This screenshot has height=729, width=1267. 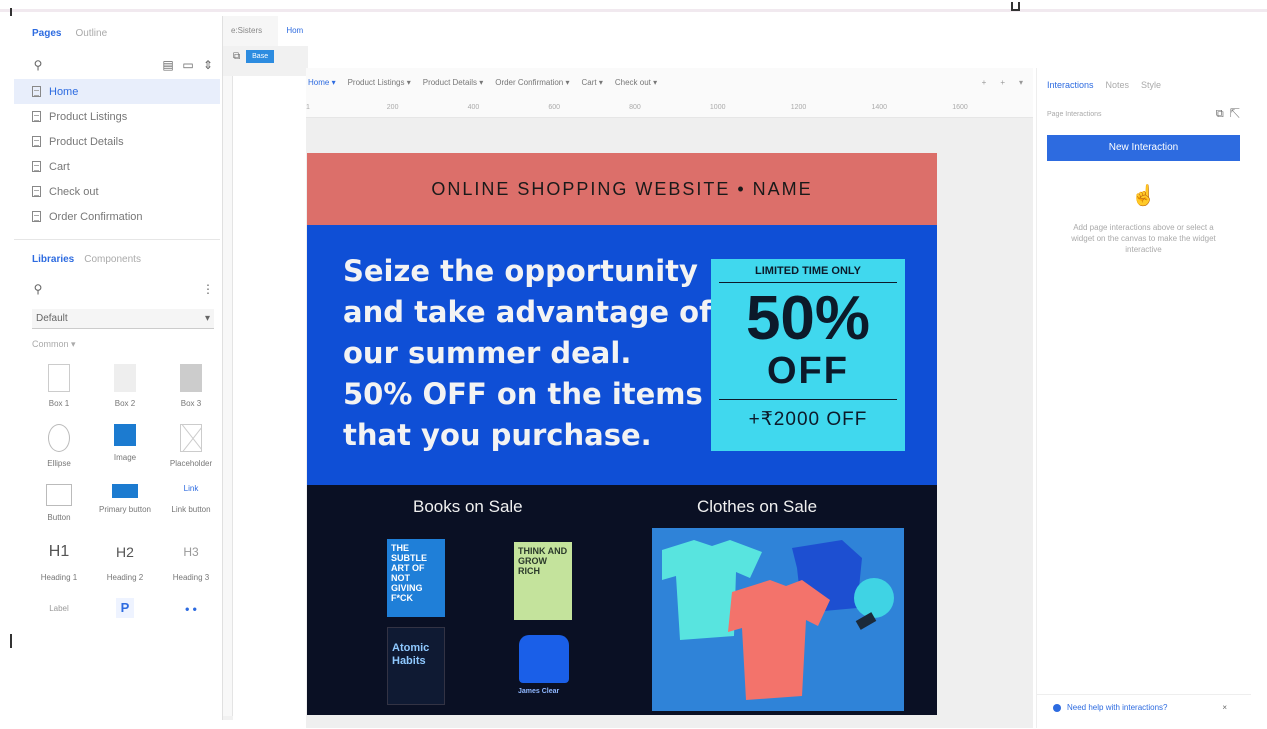 I want to click on secondary-panel: e:Sisters Hom ⧉ Base, so click(x=265, y=368).